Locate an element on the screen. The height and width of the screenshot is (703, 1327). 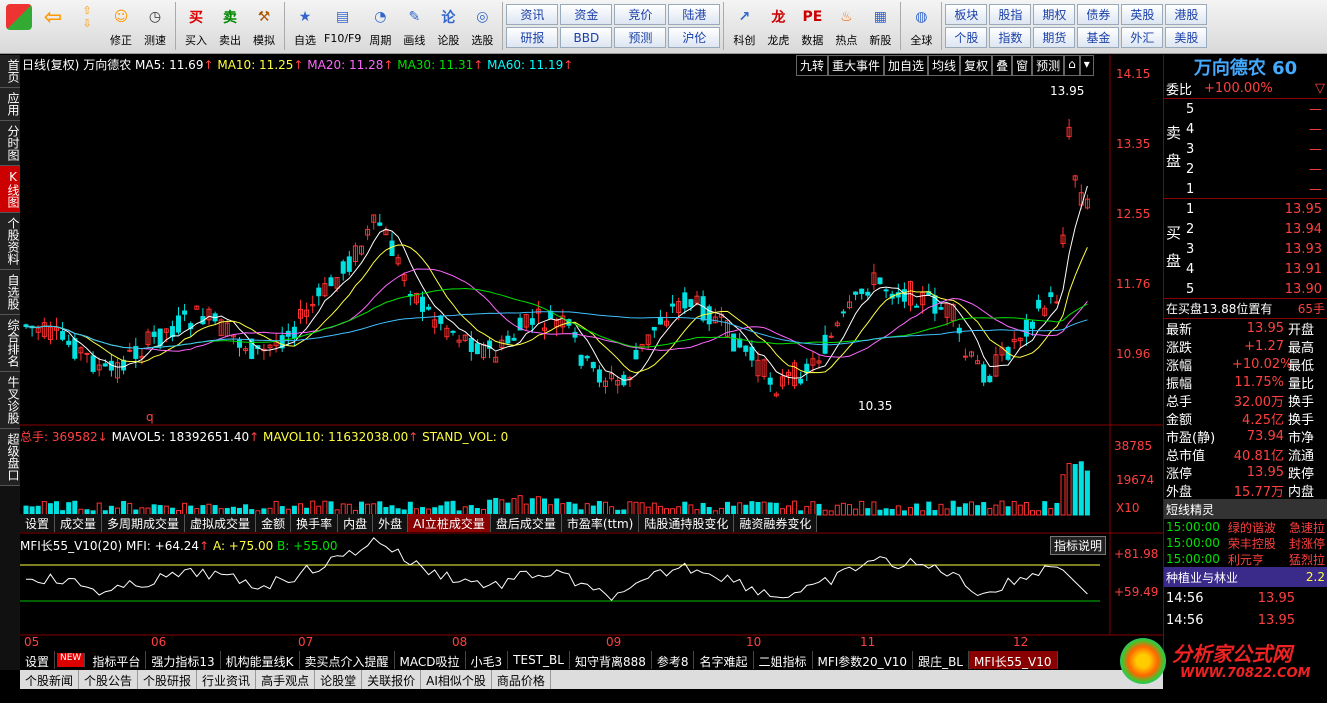
tab-ai-volume: AI立桩成交量 is located at coordinates (449, 523).